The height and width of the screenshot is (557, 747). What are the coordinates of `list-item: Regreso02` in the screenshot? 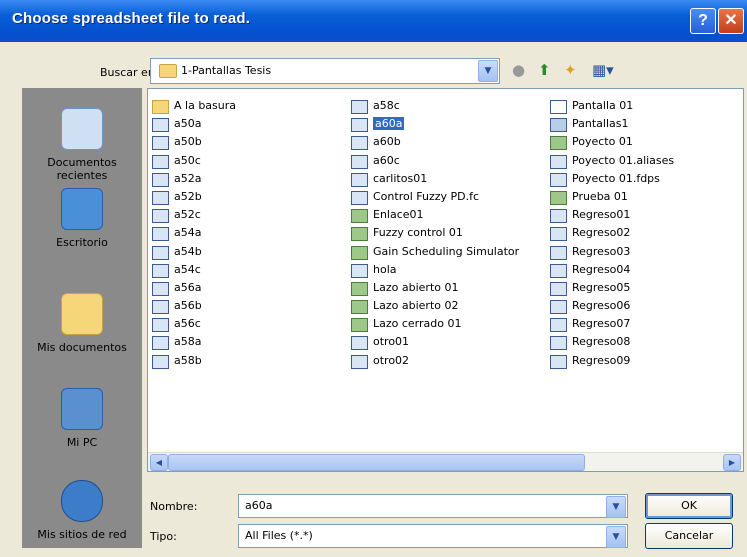 It's located at (640, 233).